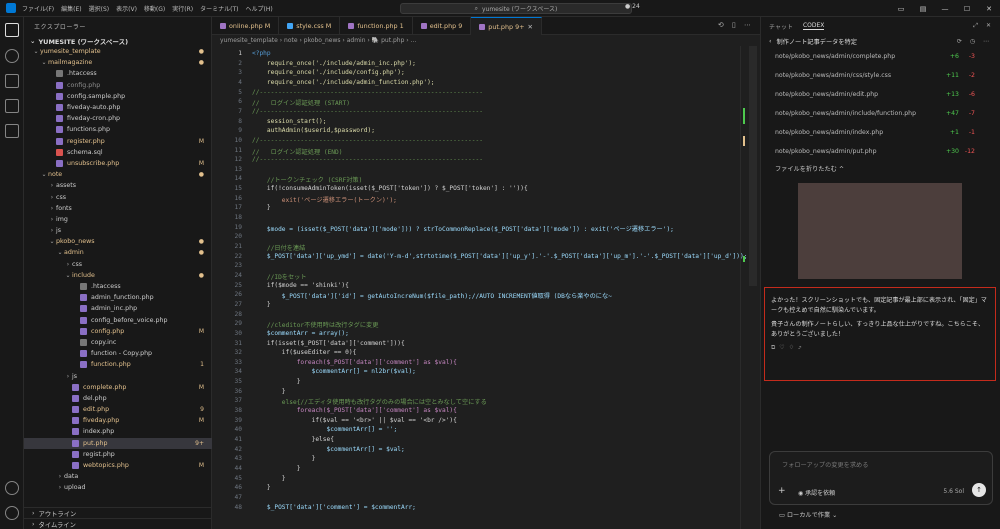 This screenshot has height=529, width=1000. What do you see at coordinates (923, 8) in the screenshot?
I see `panel-icon: ▤` at bounding box center [923, 8].